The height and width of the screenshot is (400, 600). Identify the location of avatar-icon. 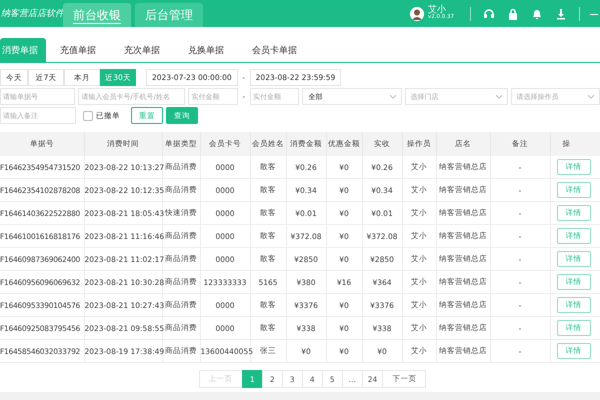
(417, 13).